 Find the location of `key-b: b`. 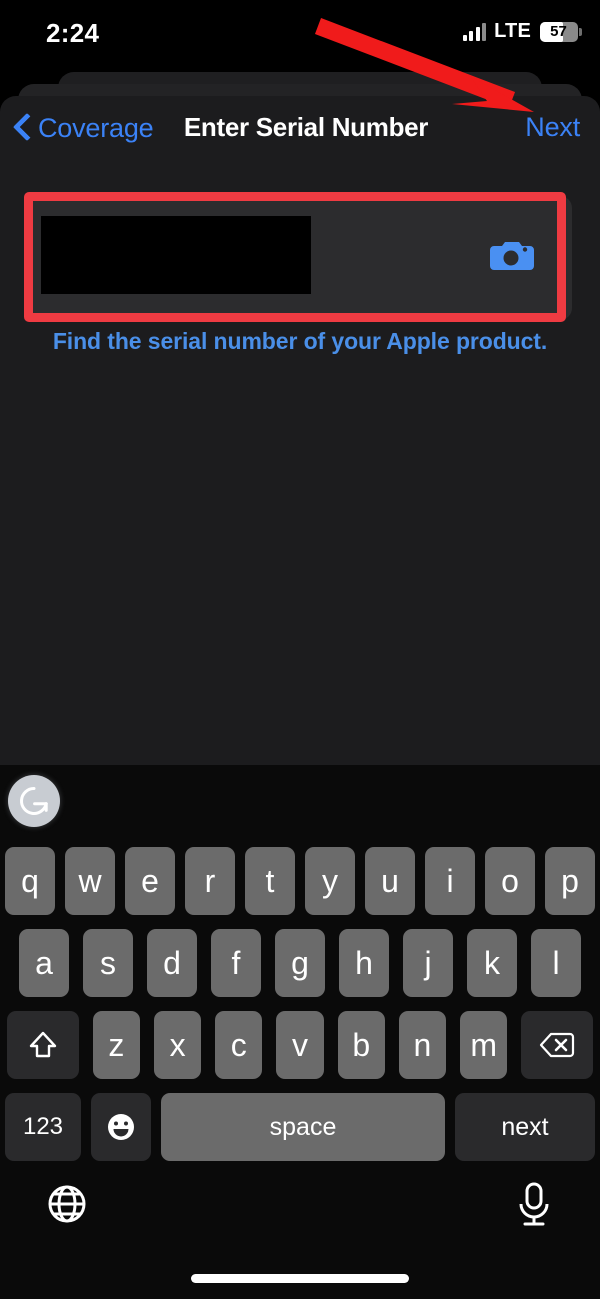

key-b: b is located at coordinates (361, 1045).